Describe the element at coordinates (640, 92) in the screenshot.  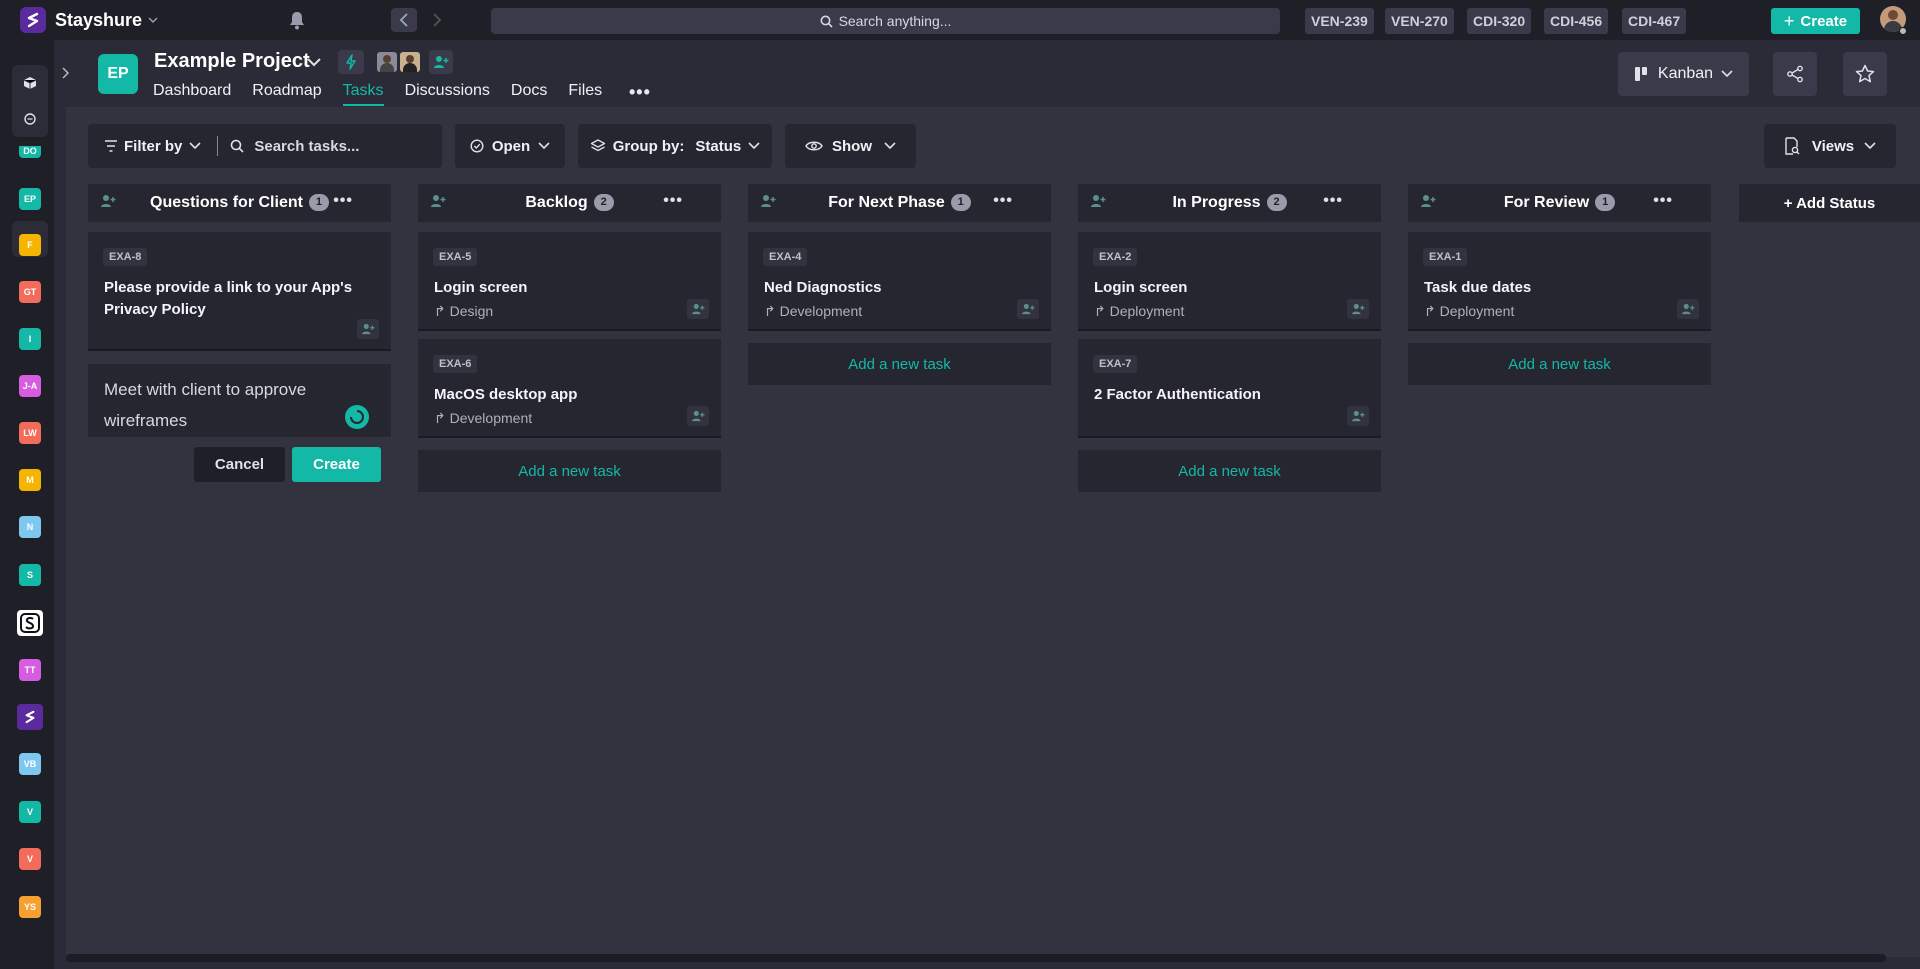
I see `more-tabs-button: •••` at that location.